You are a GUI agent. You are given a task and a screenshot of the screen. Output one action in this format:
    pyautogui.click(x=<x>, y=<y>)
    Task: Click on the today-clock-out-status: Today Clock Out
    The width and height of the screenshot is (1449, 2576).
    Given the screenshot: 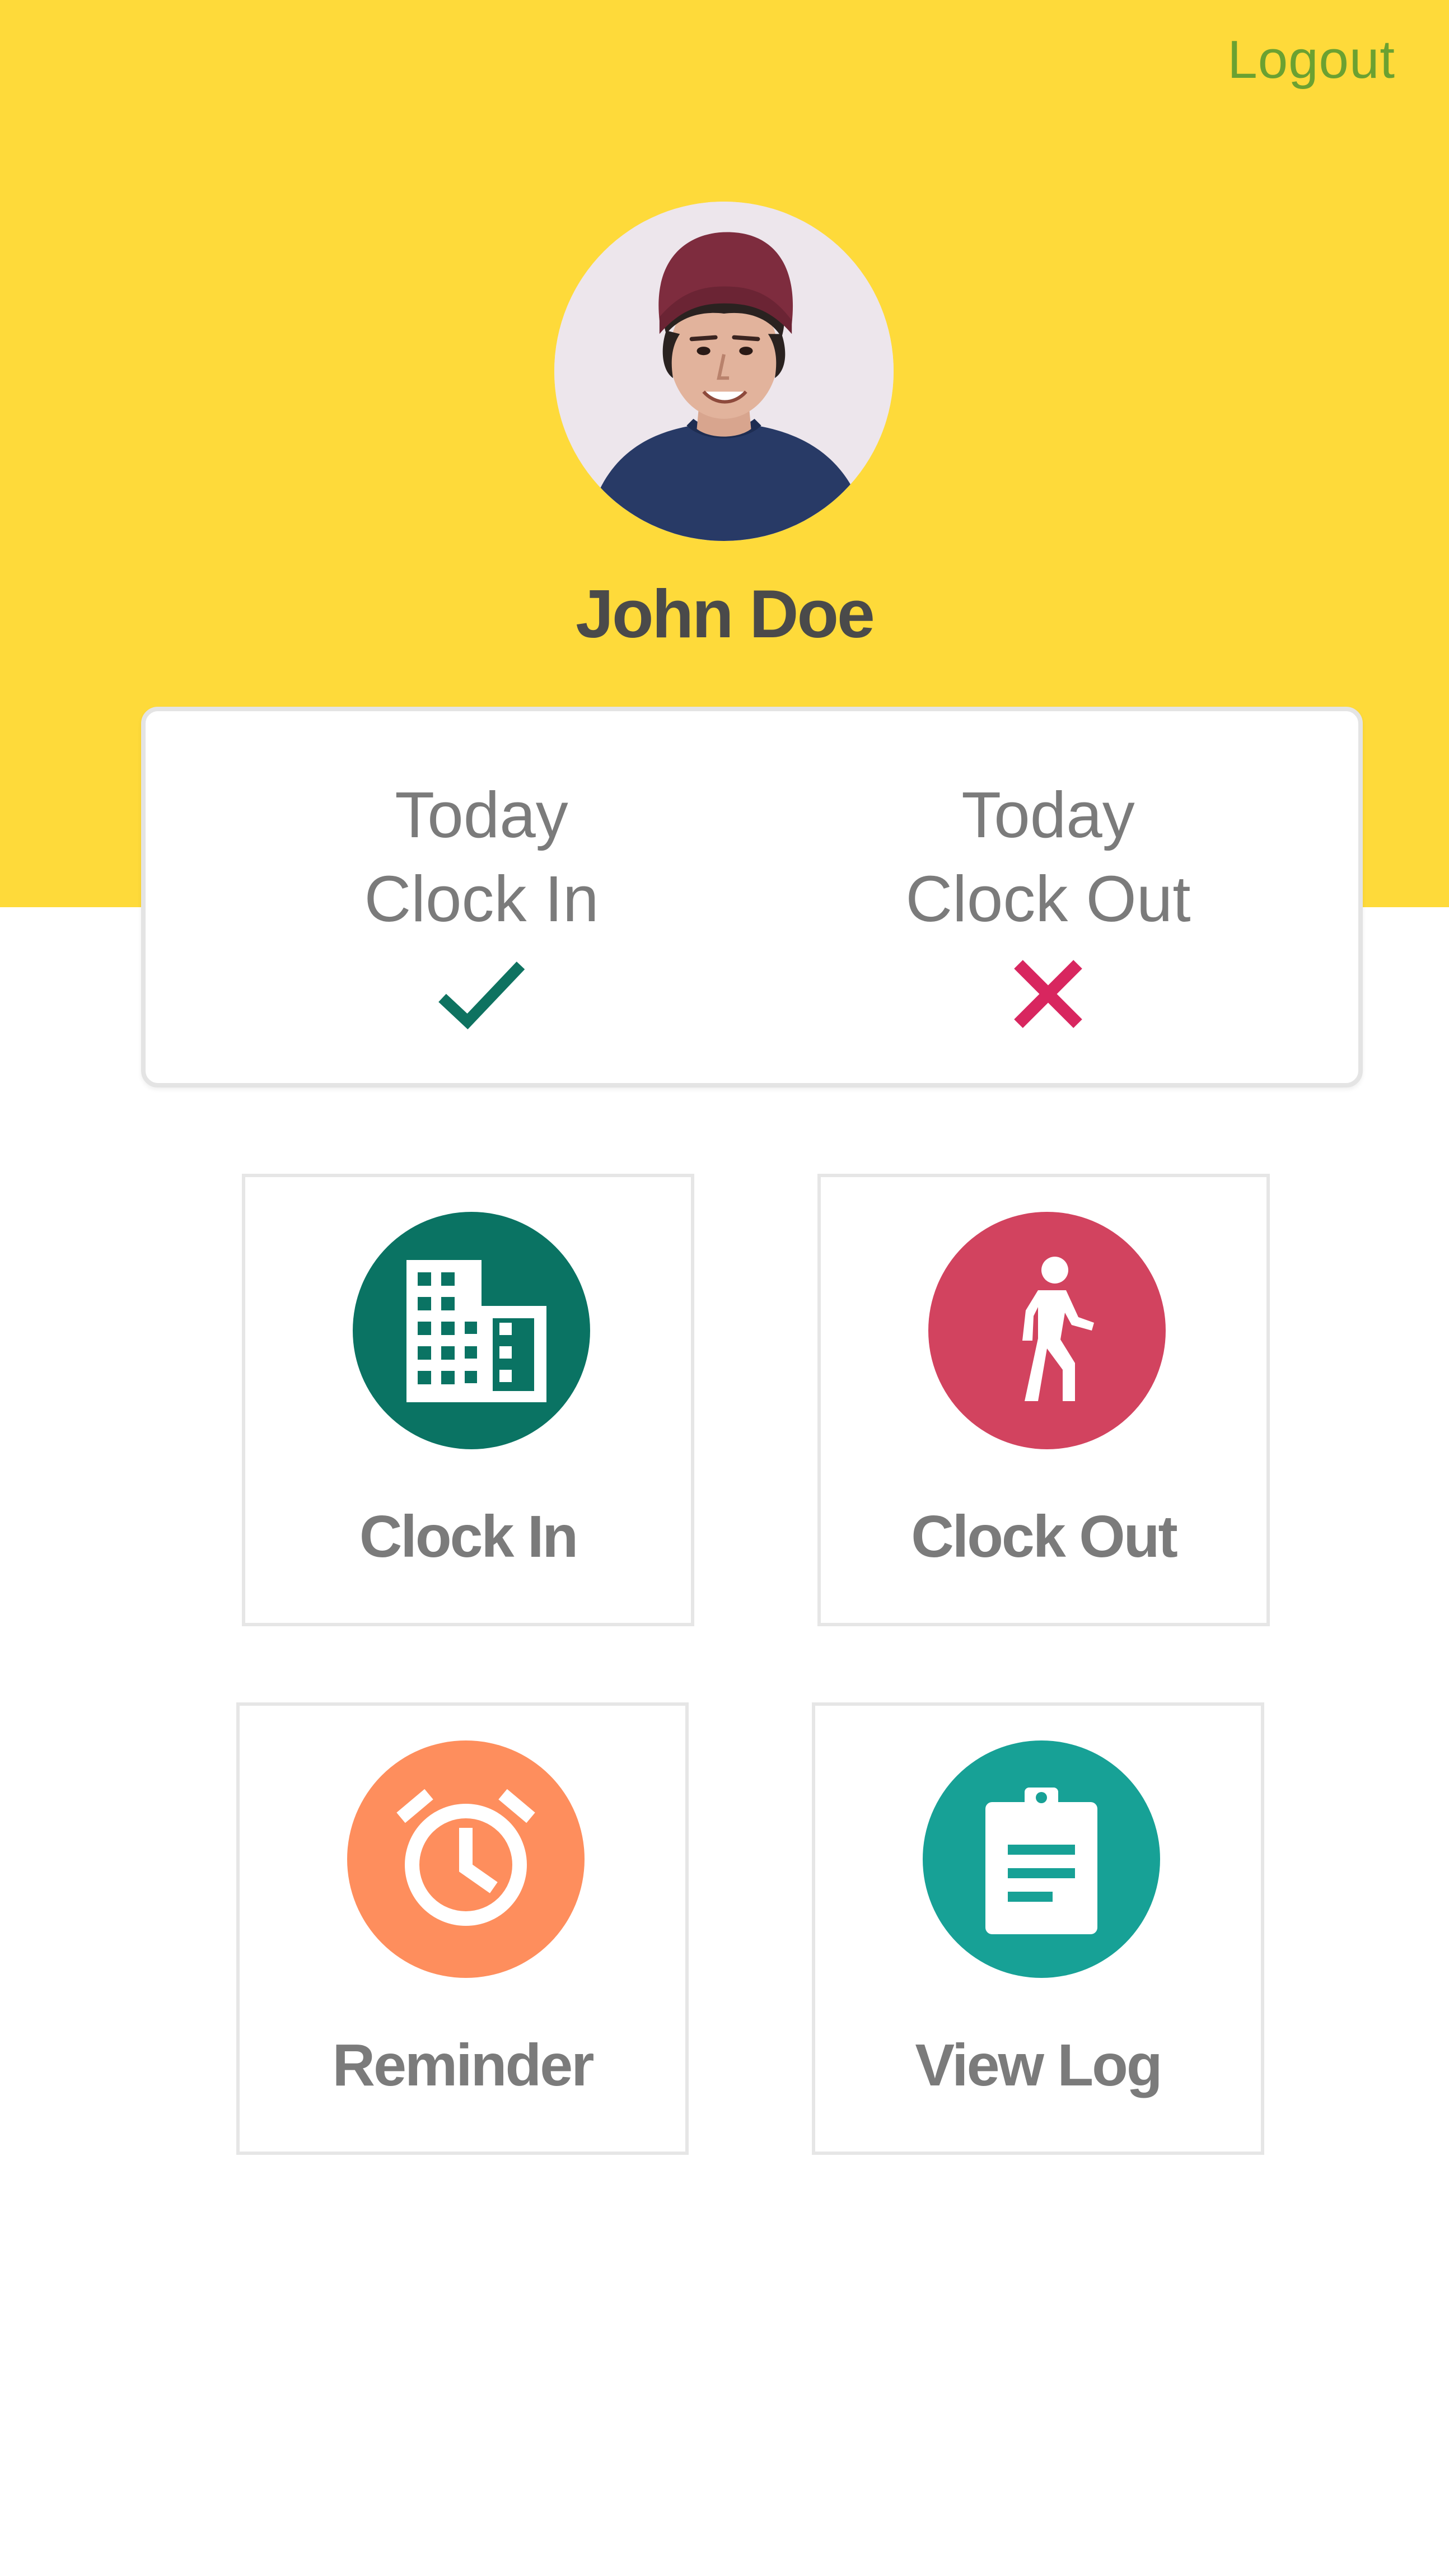 What is the action you would take?
    pyautogui.click(x=1048, y=902)
    